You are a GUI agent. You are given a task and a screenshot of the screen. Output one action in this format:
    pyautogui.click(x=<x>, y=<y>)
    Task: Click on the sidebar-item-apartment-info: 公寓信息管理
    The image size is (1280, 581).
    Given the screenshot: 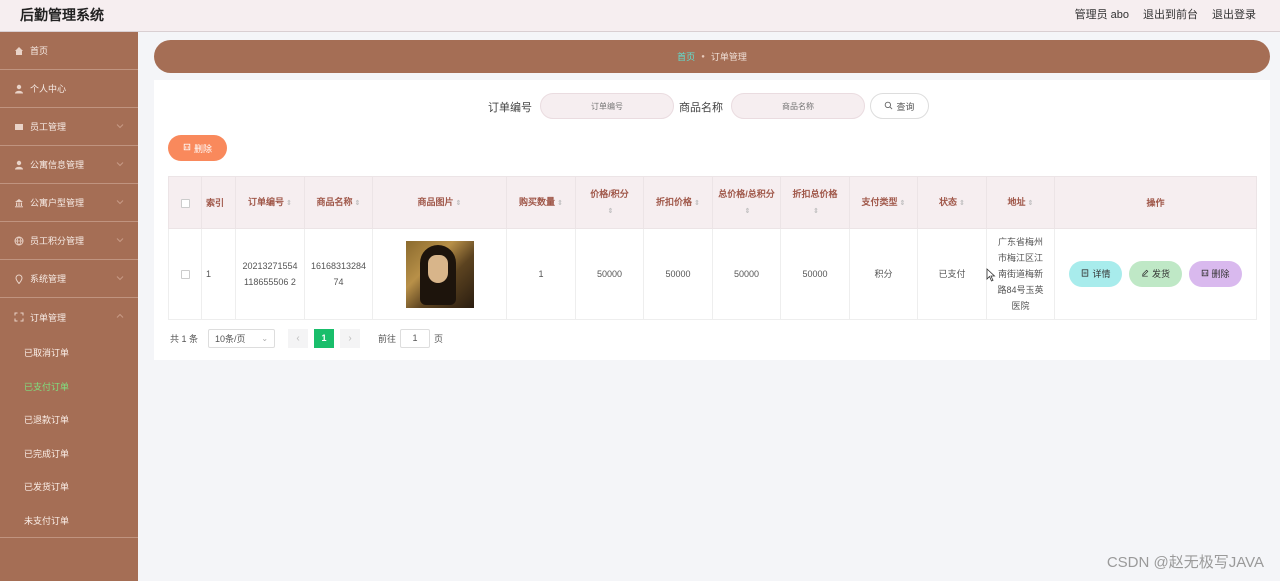 What is the action you would take?
    pyautogui.click(x=69, y=165)
    